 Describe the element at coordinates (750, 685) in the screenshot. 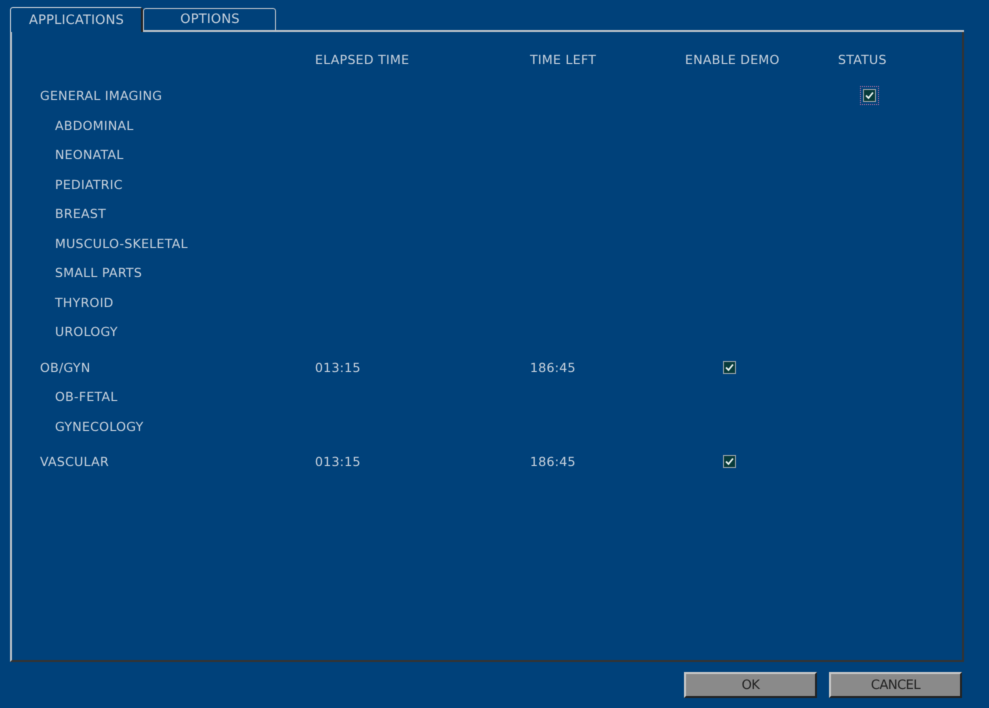

I see `ok-button: OK` at that location.